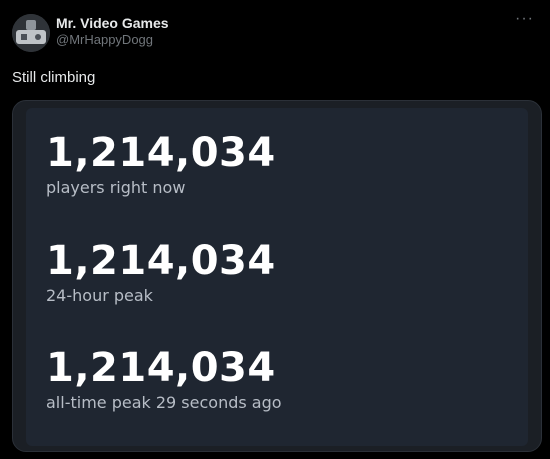 This screenshot has width=550, height=459. I want to click on avatar-icon, so click(31, 33).